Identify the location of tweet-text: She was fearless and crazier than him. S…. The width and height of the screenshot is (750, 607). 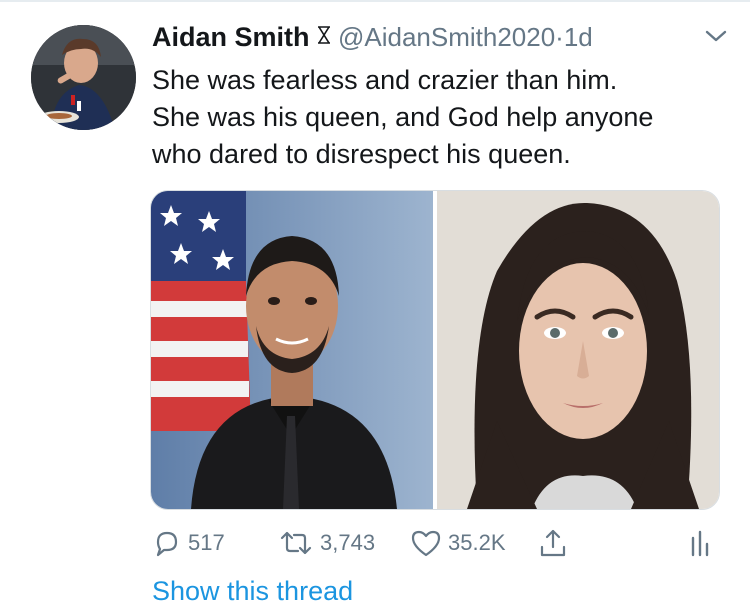
(403, 117).